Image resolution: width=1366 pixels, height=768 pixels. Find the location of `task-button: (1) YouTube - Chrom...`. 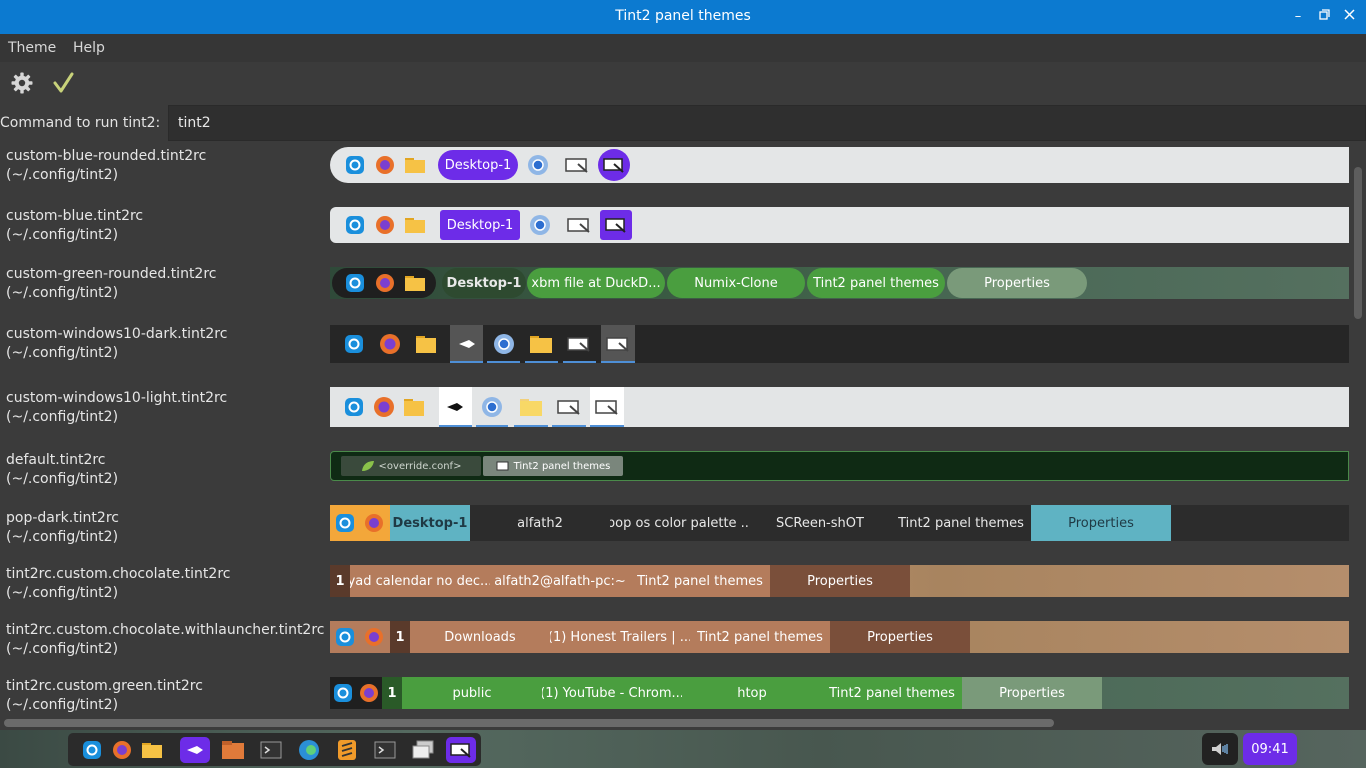

task-button: (1) YouTube - Chrom... is located at coordinates (612, 693).